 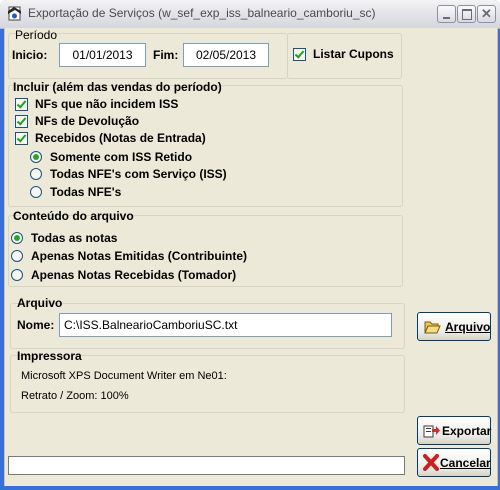 I want to click on arquivo-legend: Arquivo, so click(x=40, y=303).